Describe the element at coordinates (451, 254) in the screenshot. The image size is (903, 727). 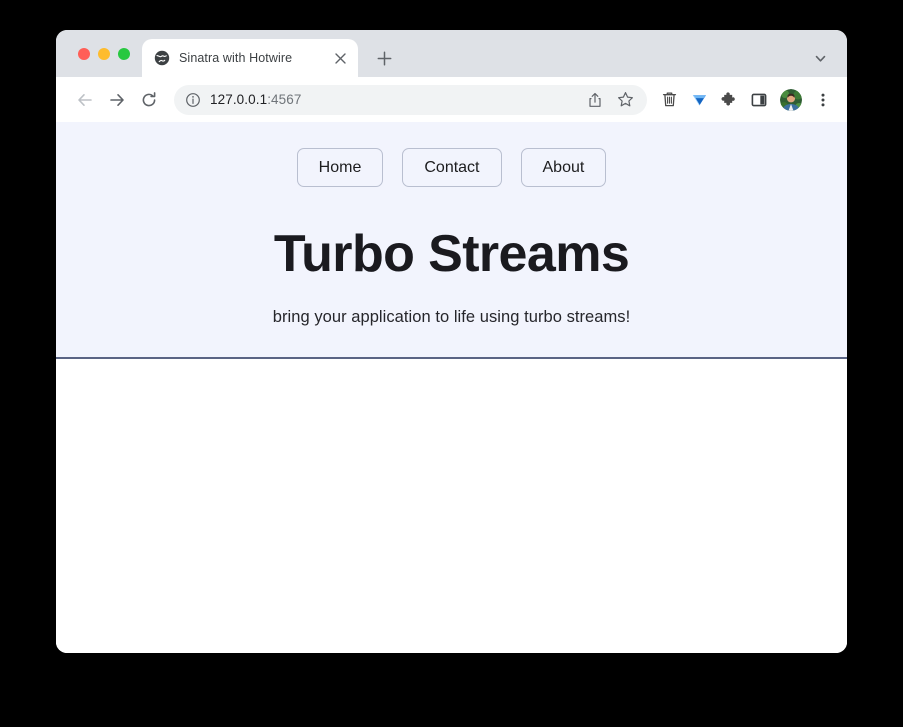
I see `page-title: Turbo Streams` at that location.